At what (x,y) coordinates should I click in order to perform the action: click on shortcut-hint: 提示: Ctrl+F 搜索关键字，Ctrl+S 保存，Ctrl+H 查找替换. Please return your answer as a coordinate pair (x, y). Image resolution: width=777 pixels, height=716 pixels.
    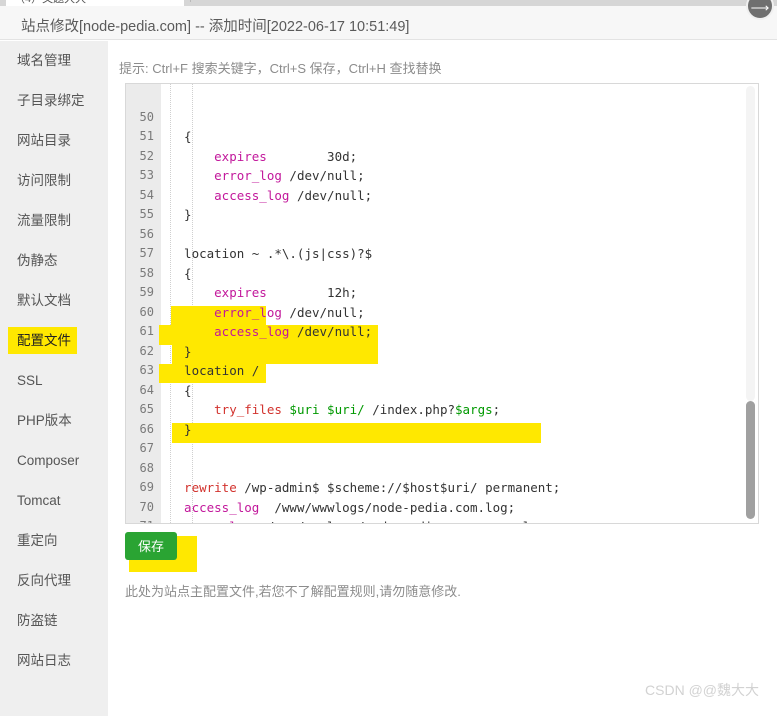
    Looking at the image, I should click on (280, 68).